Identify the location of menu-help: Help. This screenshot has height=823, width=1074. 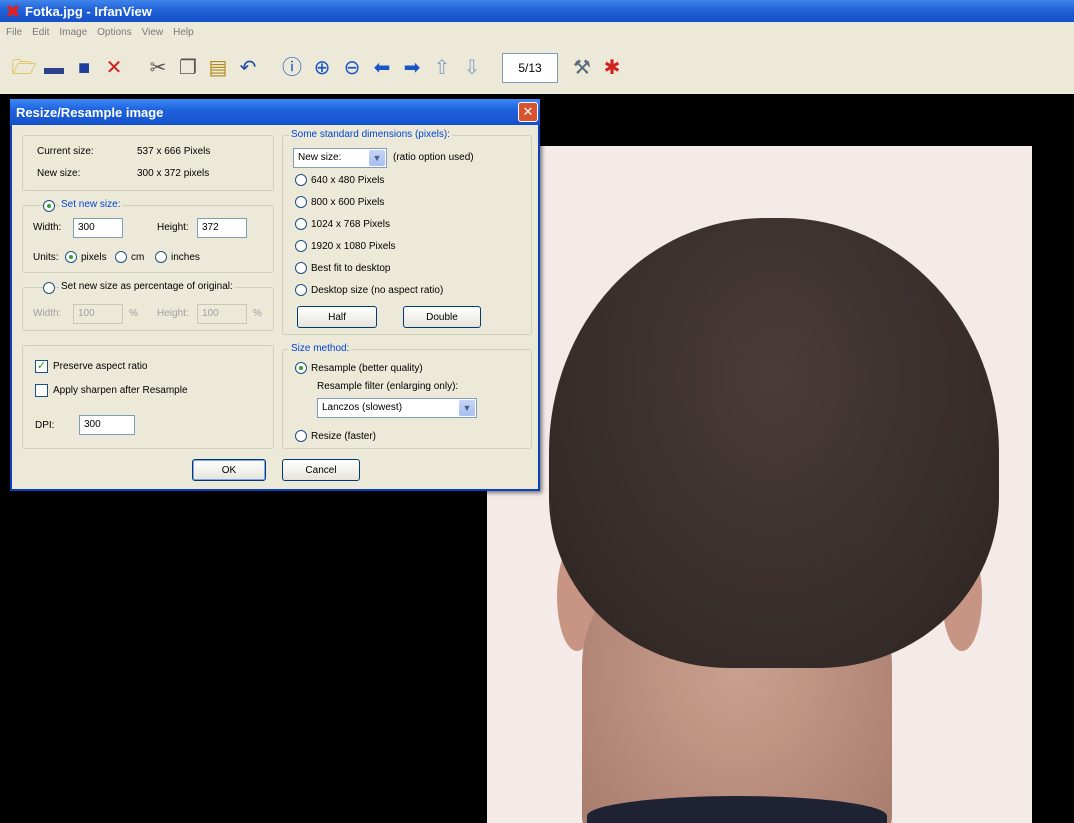
(183, 32).